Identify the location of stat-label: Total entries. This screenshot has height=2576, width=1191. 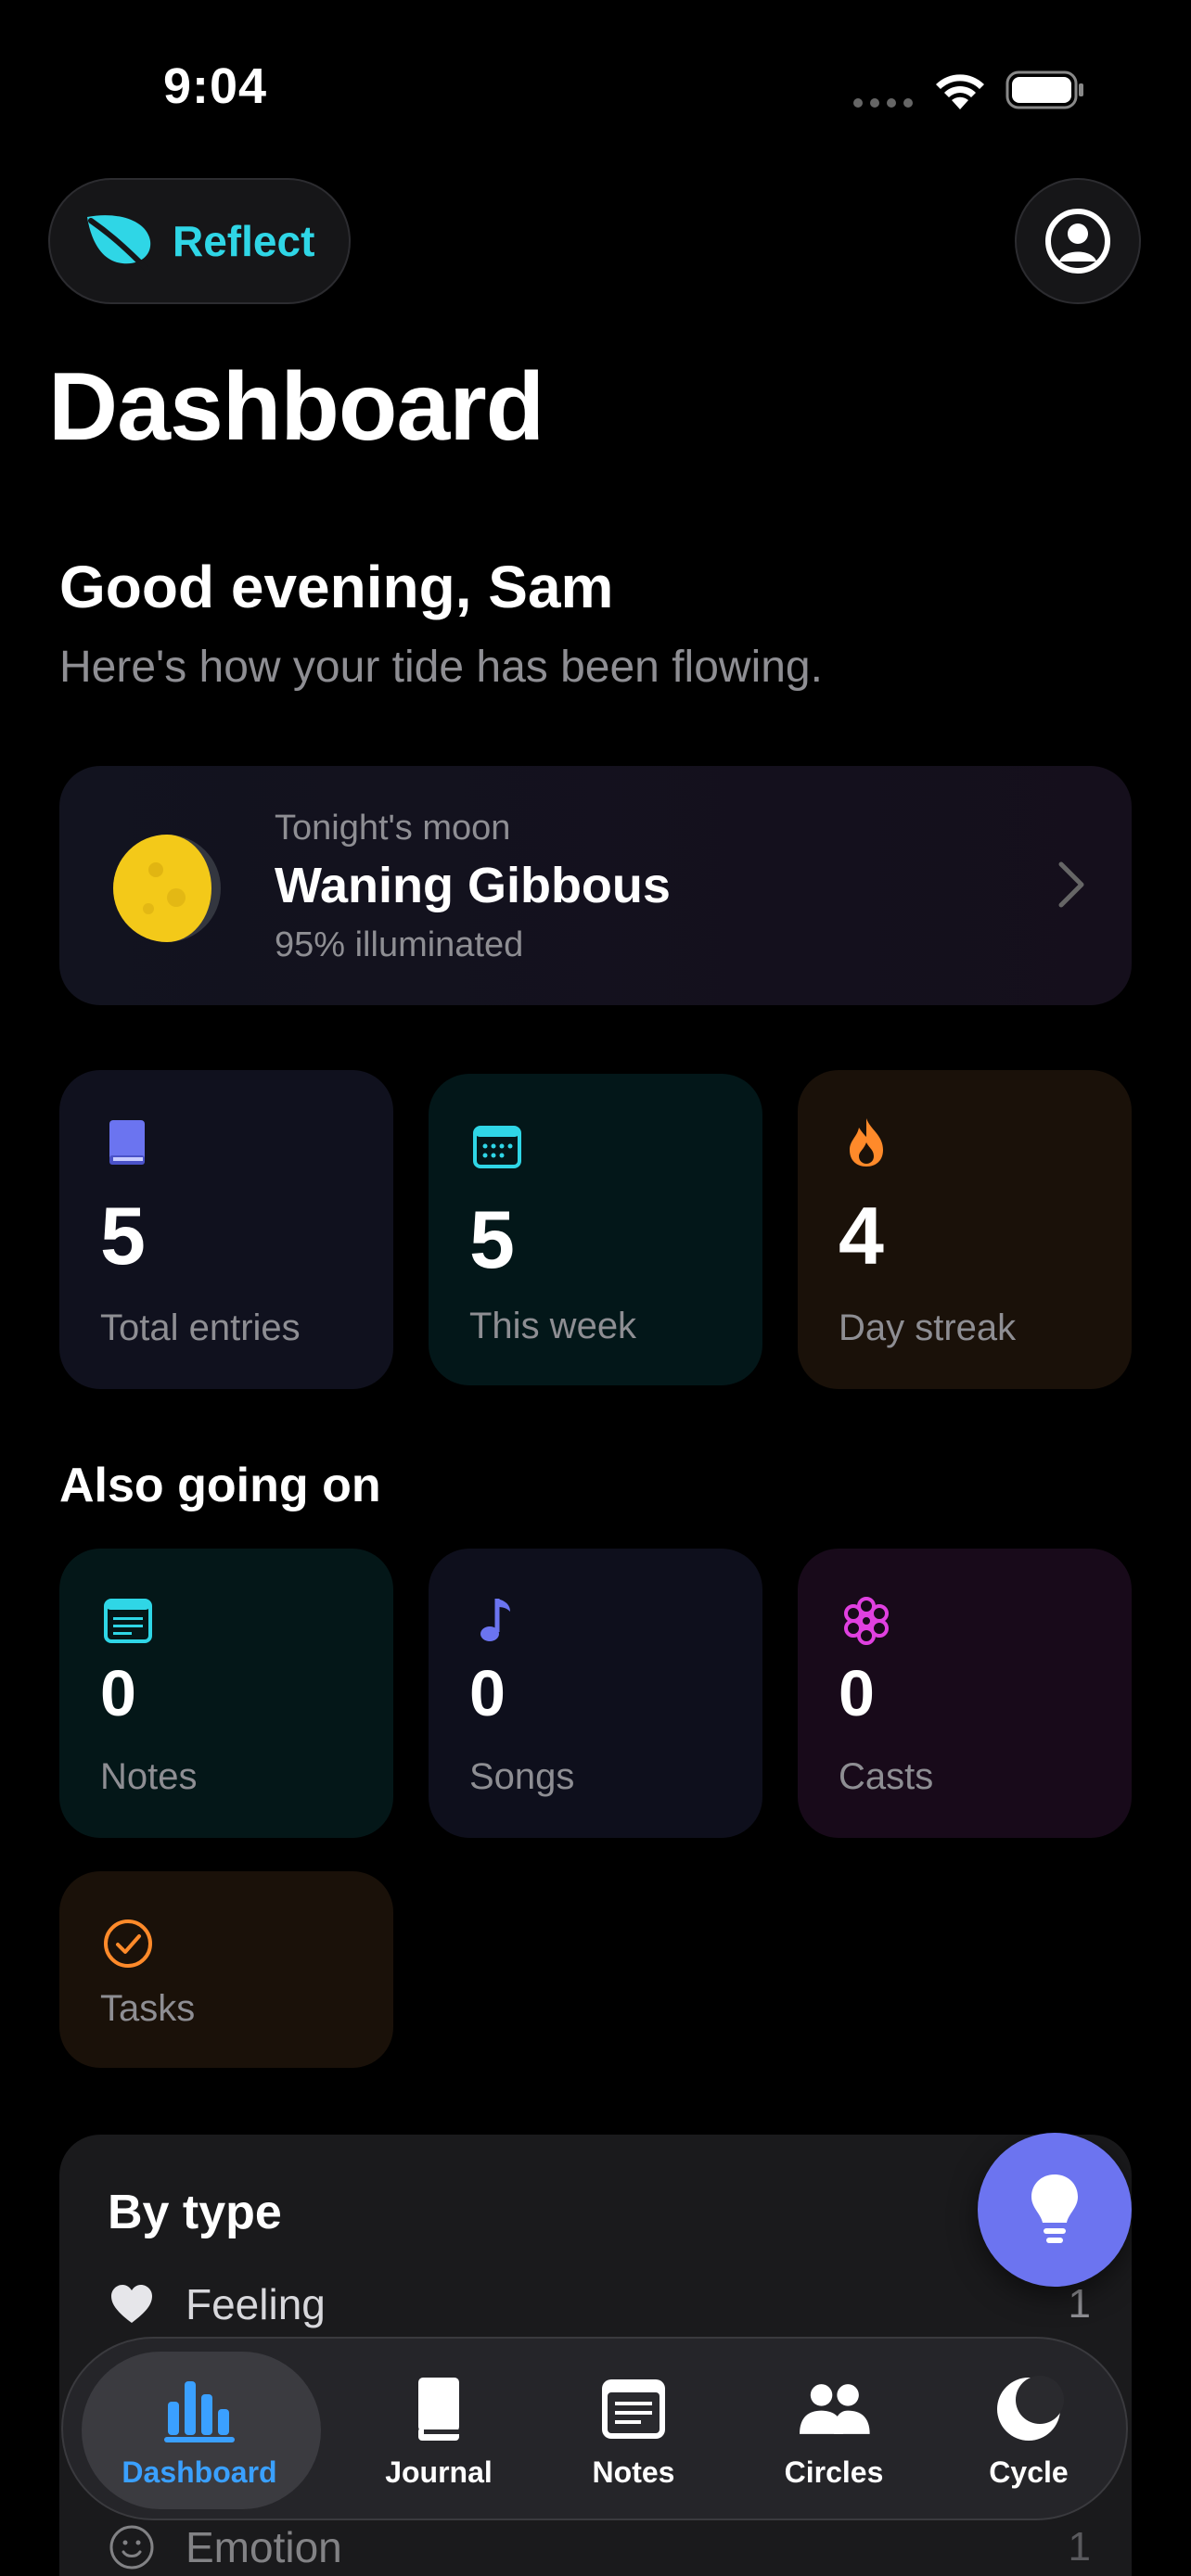
(200, 1327).